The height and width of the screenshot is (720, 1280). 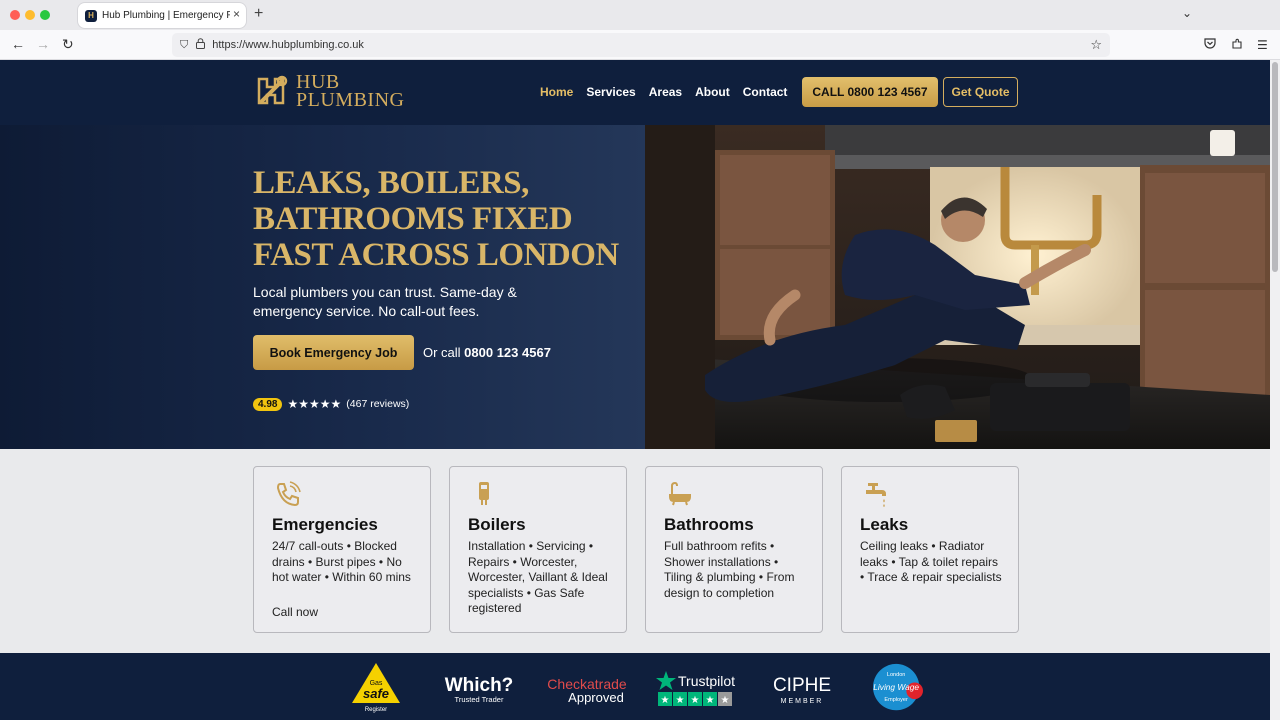 What do you see at coordinates (479, 685) in the screenshot?
I see `svg-text: Which?` at bounding box center [479, 685].